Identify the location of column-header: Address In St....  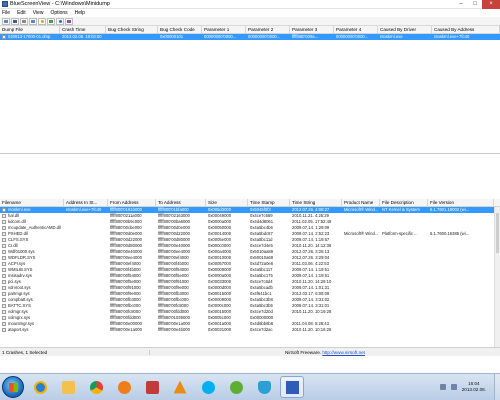
(86, 202).